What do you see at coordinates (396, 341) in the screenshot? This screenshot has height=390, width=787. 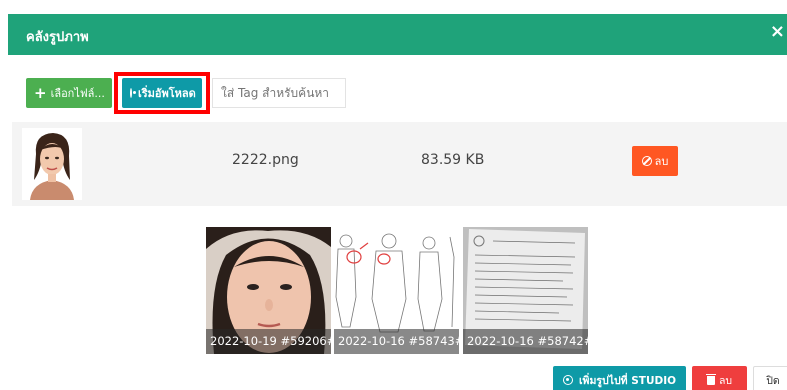 I see `gallery-caption: 2022-10-16 #58743#` at bounding box center [396, 341].